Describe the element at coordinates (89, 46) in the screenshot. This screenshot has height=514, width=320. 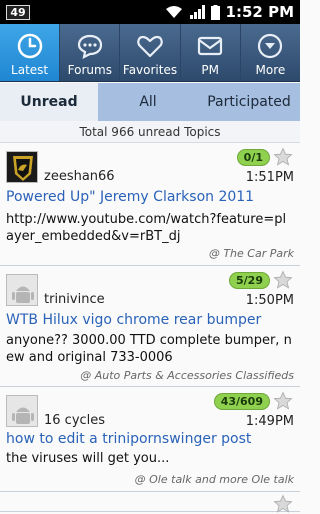
I see `chat-bubble-icon` at that location.